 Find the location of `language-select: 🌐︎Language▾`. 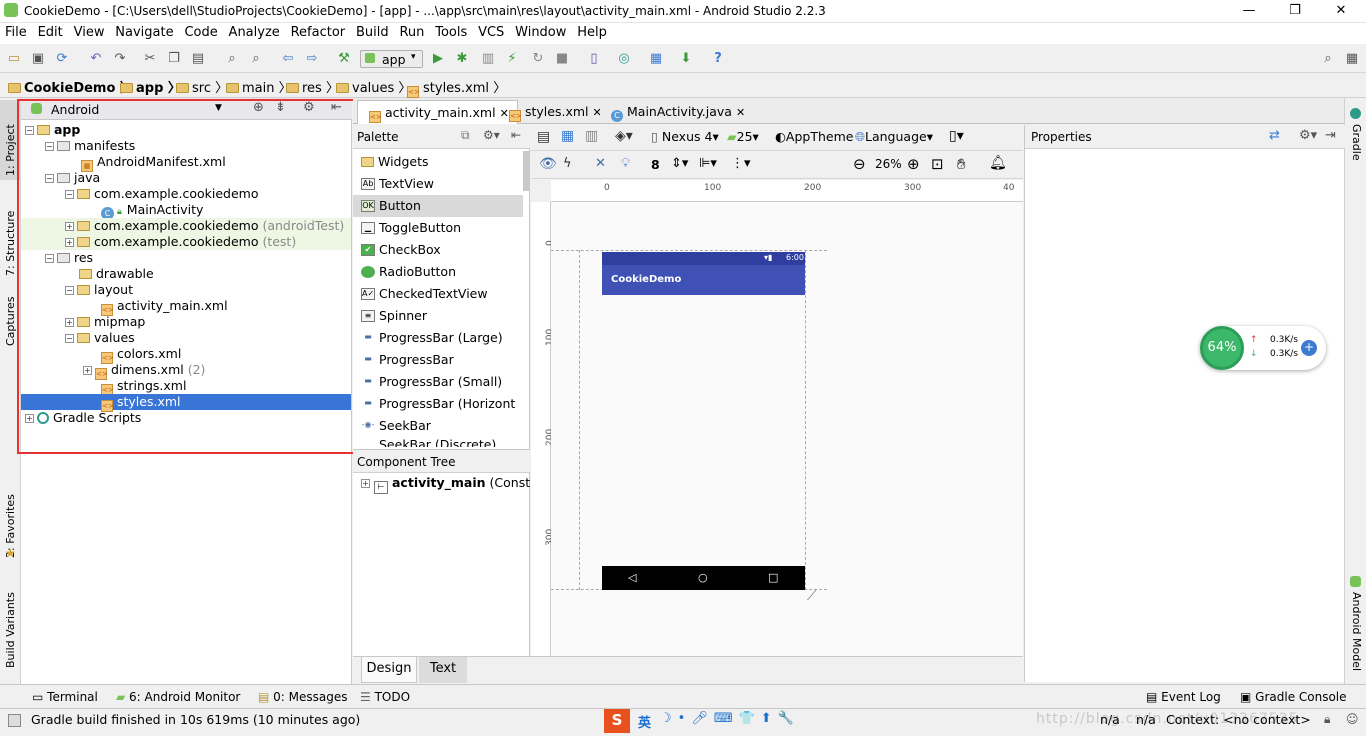

language-select: 🌐︎Language▾ is located at coordinates (894, 137).